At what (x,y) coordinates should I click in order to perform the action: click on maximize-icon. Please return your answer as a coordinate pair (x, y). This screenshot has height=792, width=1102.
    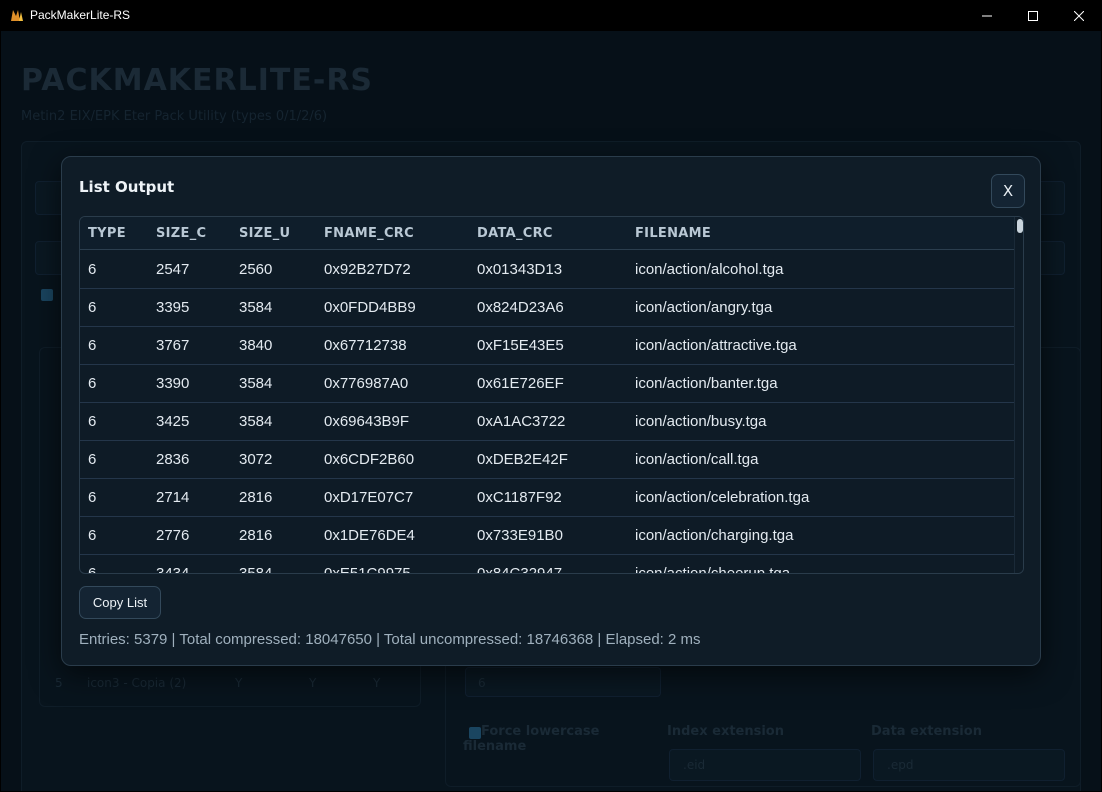
    Looking at the image, I should click on (1033, 15).